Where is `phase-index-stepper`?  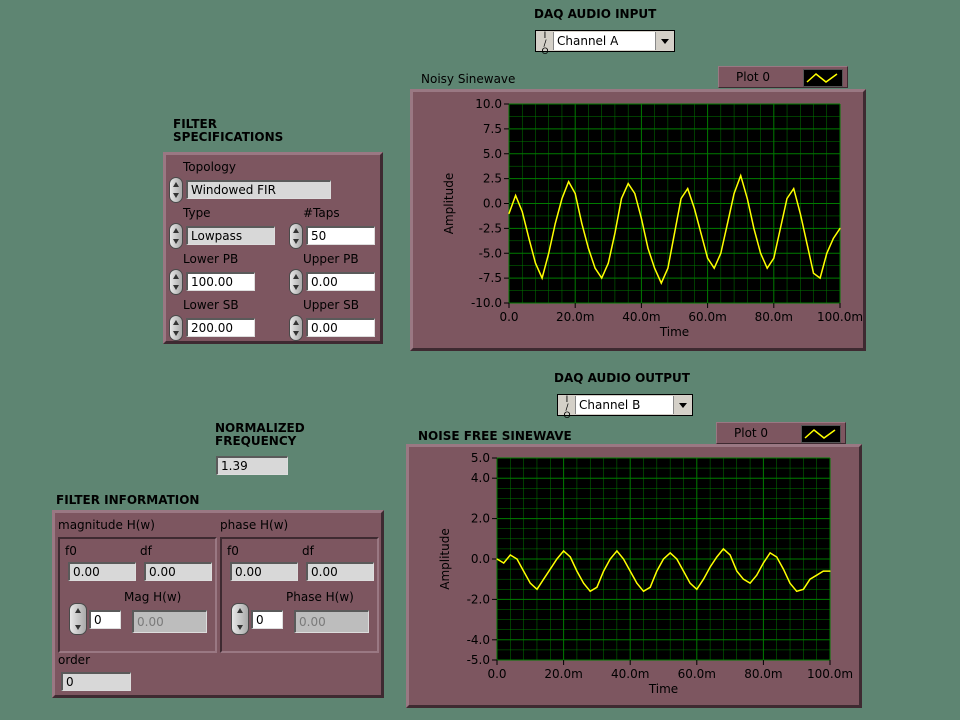 phase-index-stepper is located at coordinates (240, 619).